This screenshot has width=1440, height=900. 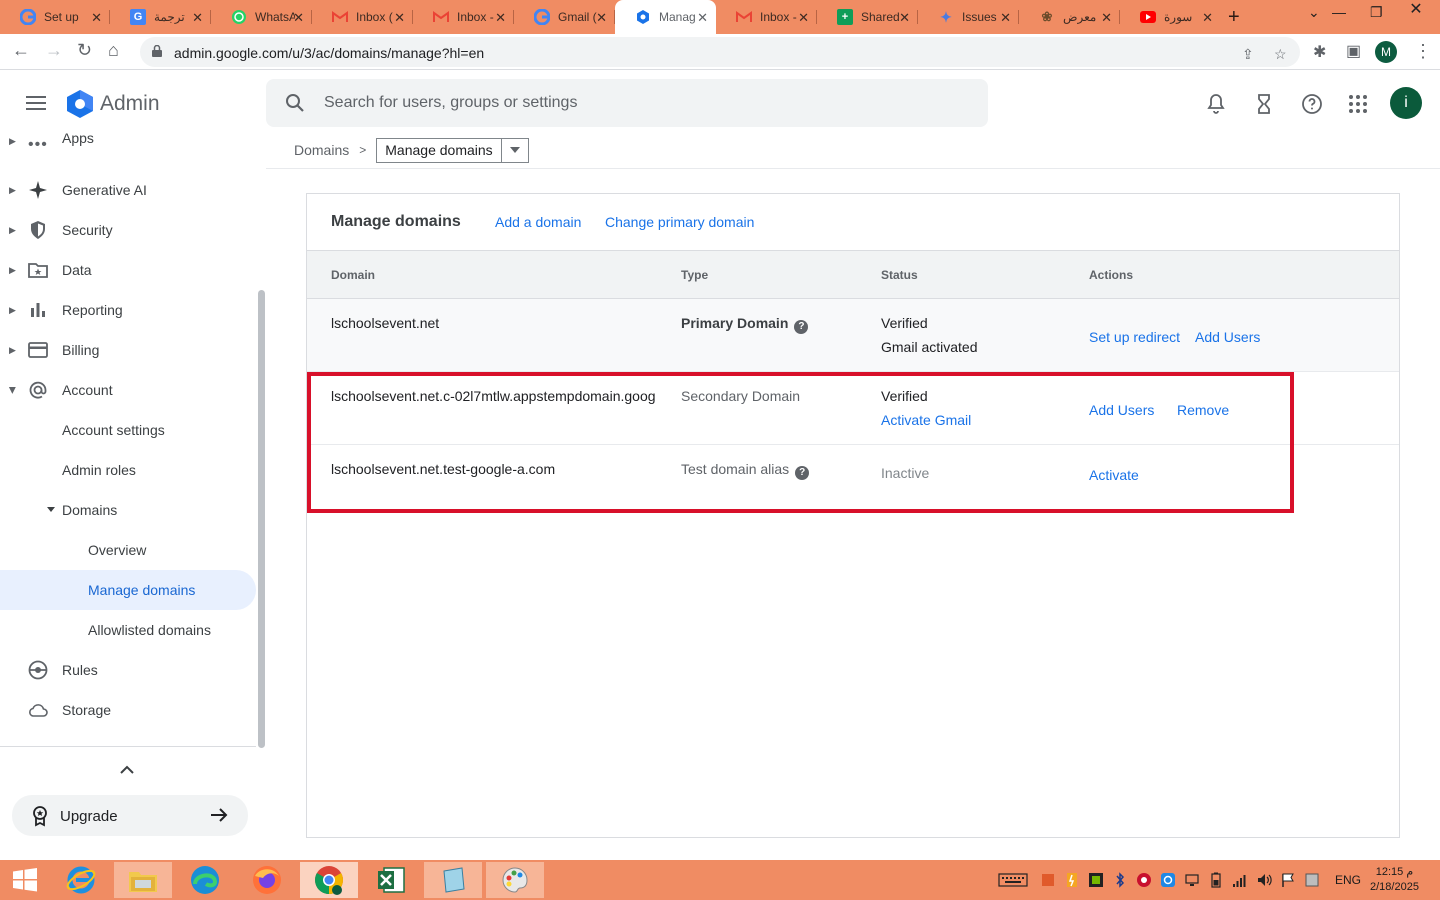 What do you see at coordinates (205, 880) in the screenshot?
I see `taskbar-edge` at bounding box center [205, 880].